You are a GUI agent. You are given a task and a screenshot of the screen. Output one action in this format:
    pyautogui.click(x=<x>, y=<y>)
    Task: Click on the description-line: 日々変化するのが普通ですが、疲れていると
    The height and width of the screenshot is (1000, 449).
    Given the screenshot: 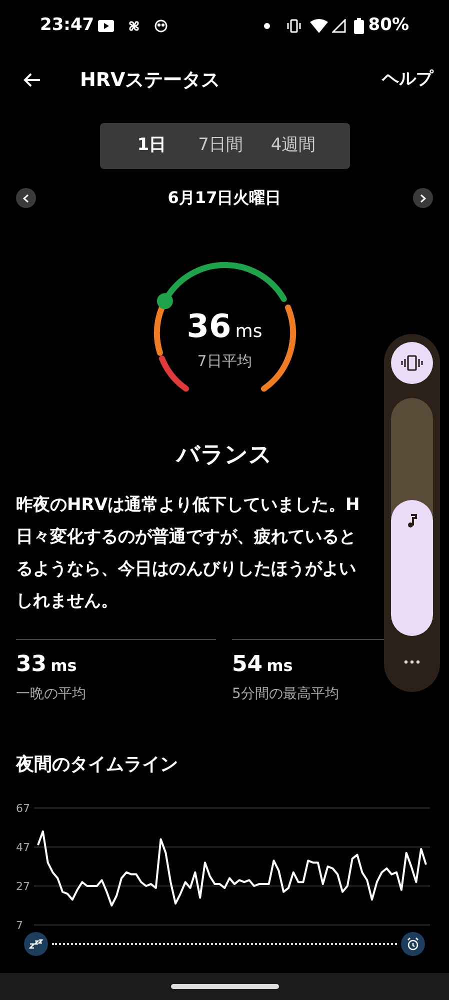 What is the action you would take?
    pyautogui.click(x=186, y=537)
    